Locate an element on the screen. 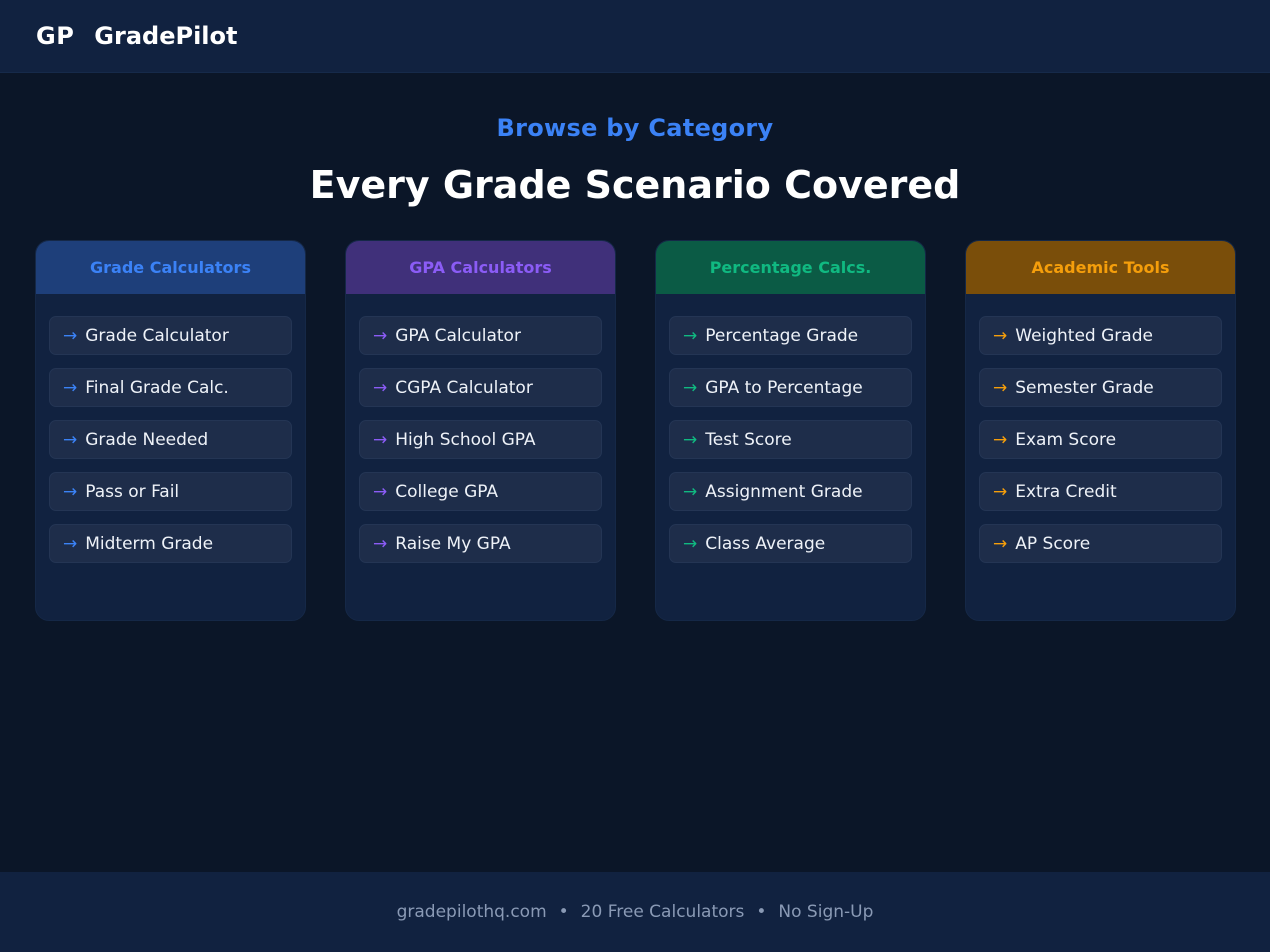 The image size is (1270, 952). link-cgpa-calculator: → CGPA Calculator is located at coordinates (480, 387).